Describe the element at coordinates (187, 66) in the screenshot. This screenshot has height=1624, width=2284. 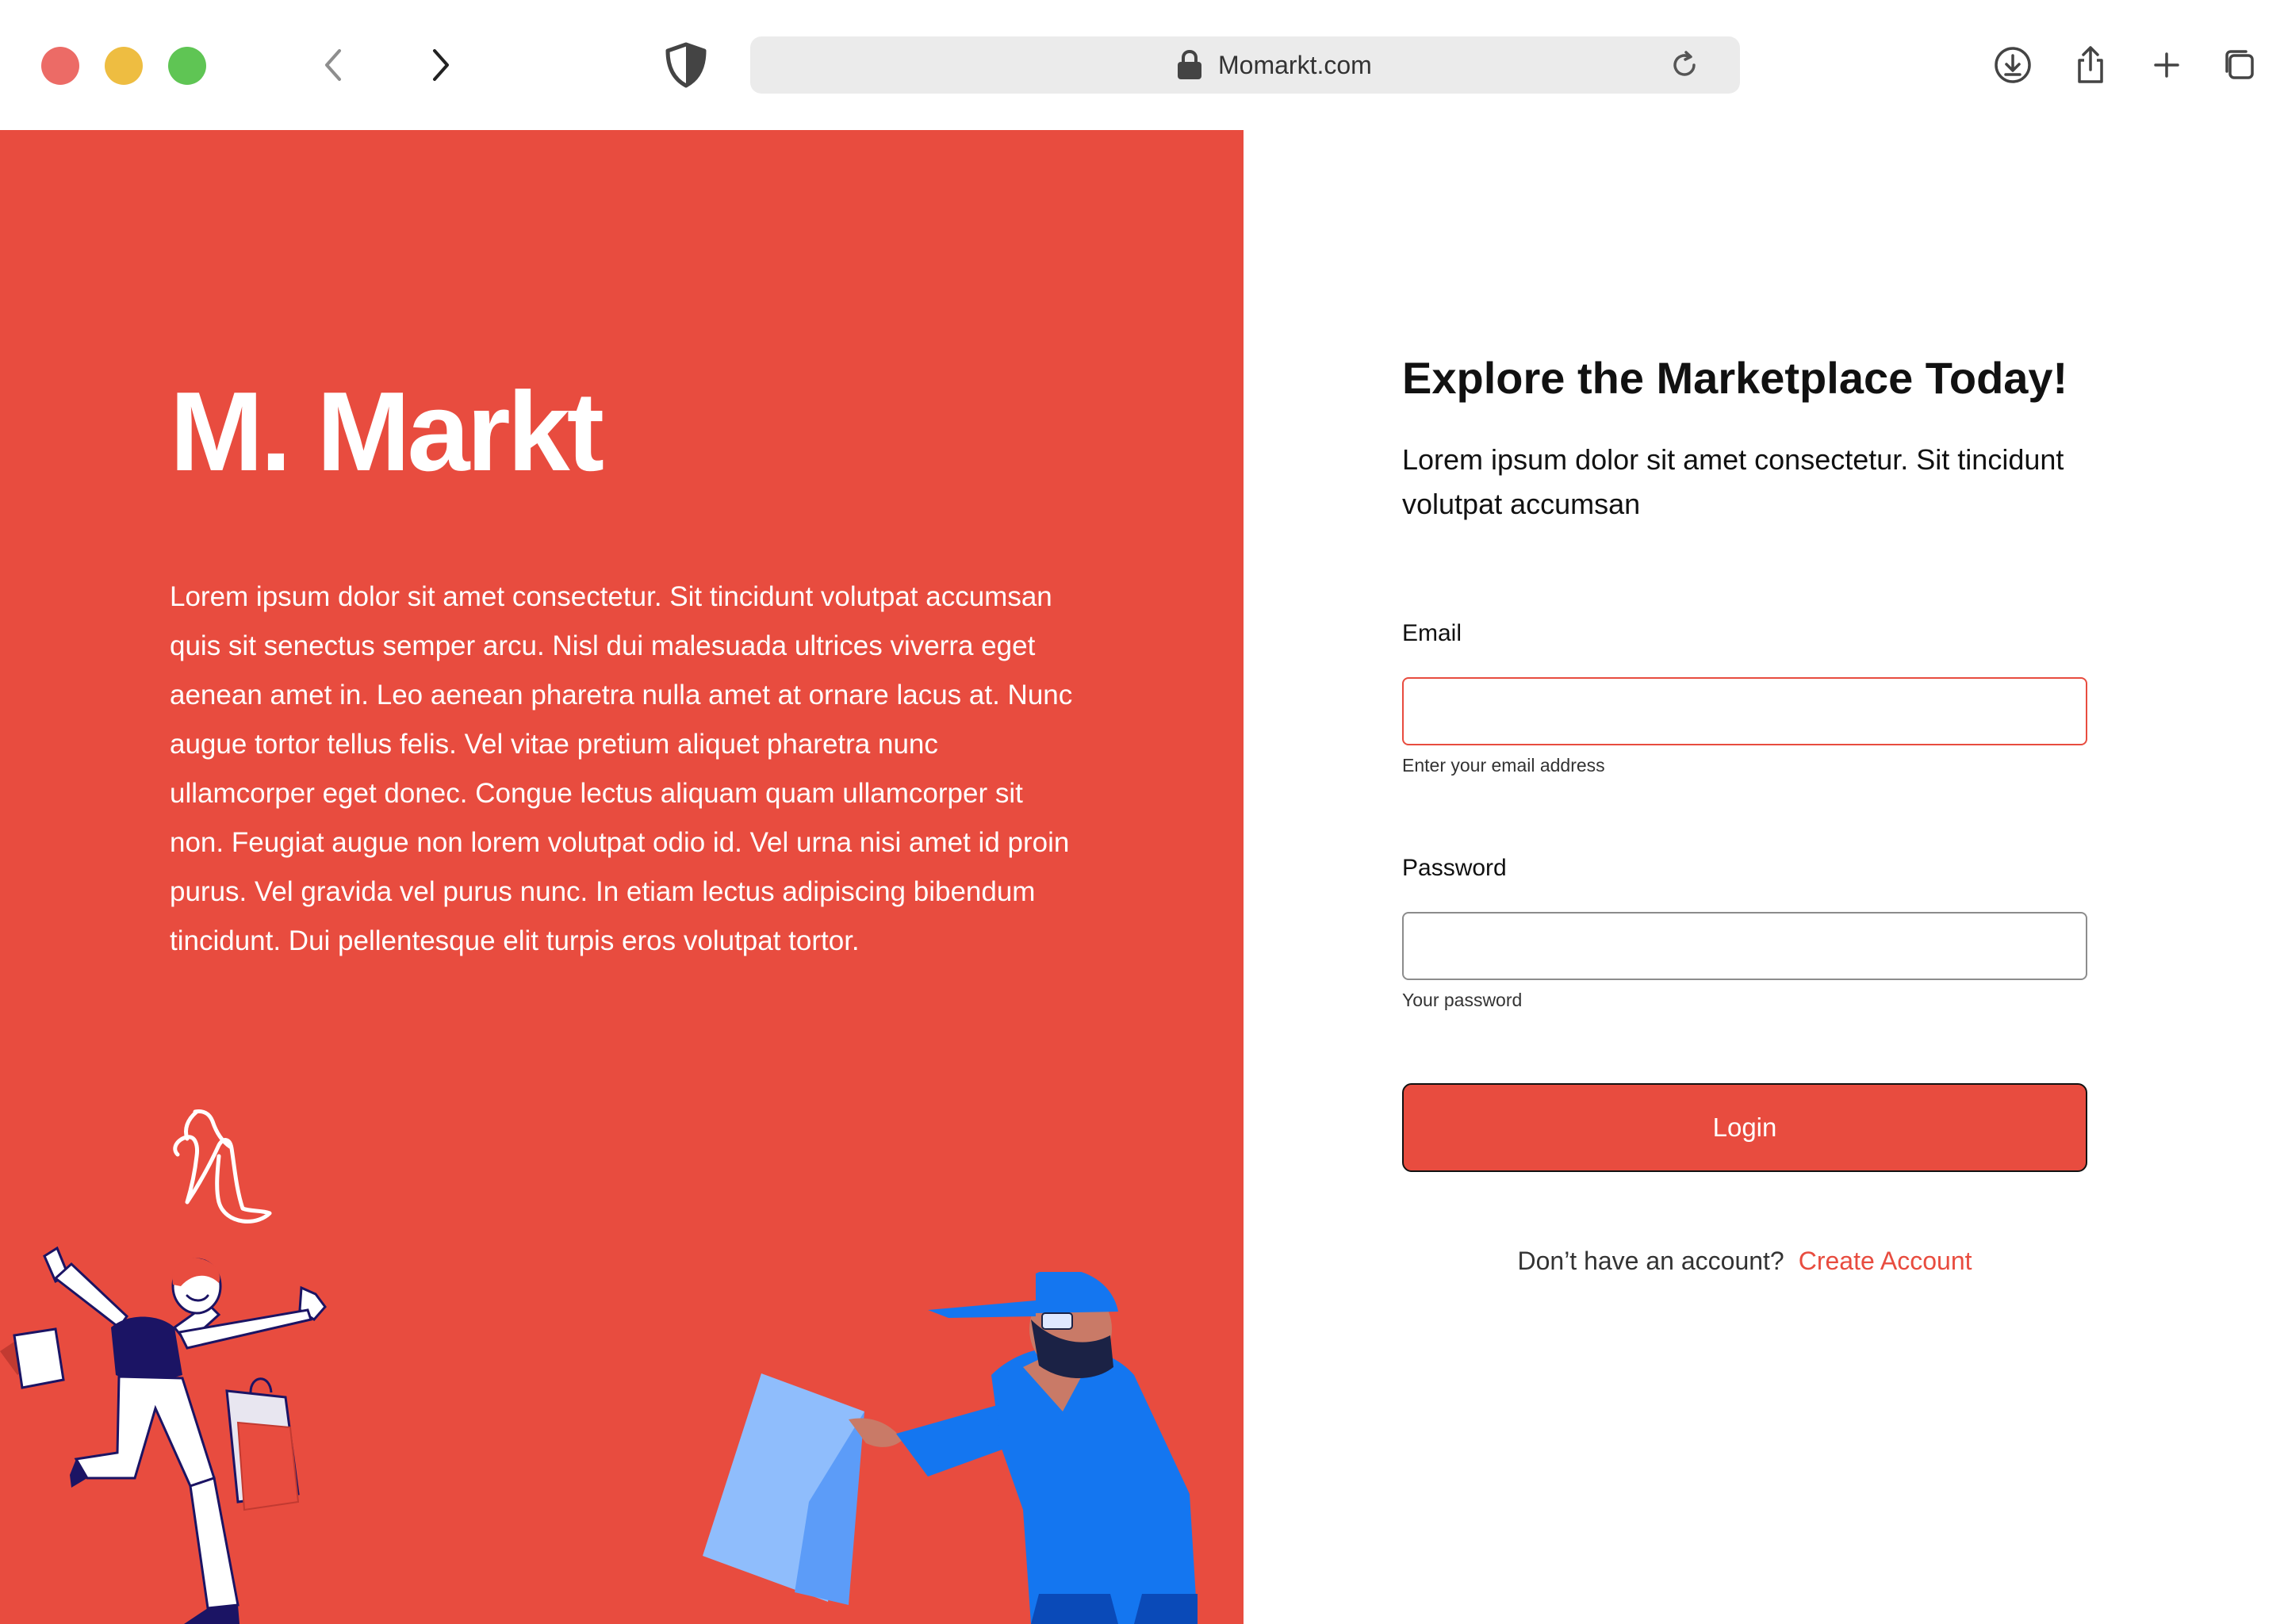
I see `zoom-window-button` at that location.